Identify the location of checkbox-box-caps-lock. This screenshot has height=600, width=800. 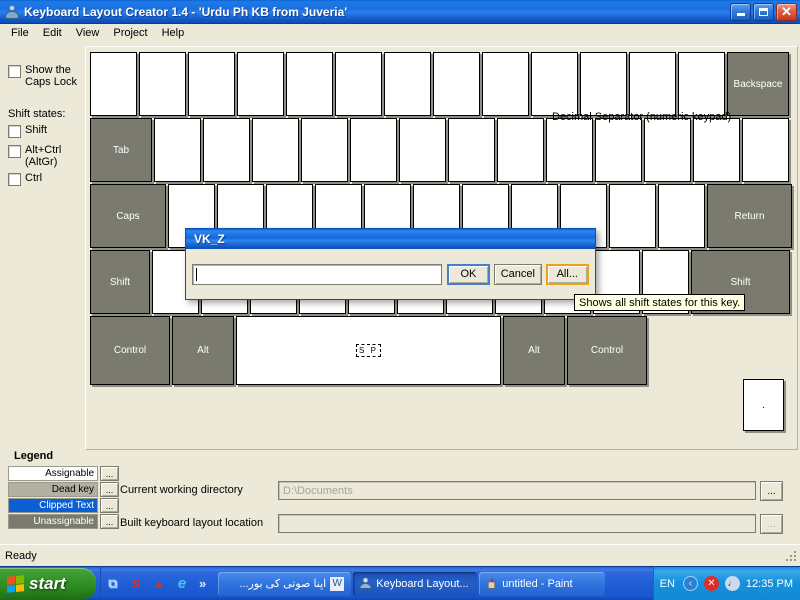
(14, 71).